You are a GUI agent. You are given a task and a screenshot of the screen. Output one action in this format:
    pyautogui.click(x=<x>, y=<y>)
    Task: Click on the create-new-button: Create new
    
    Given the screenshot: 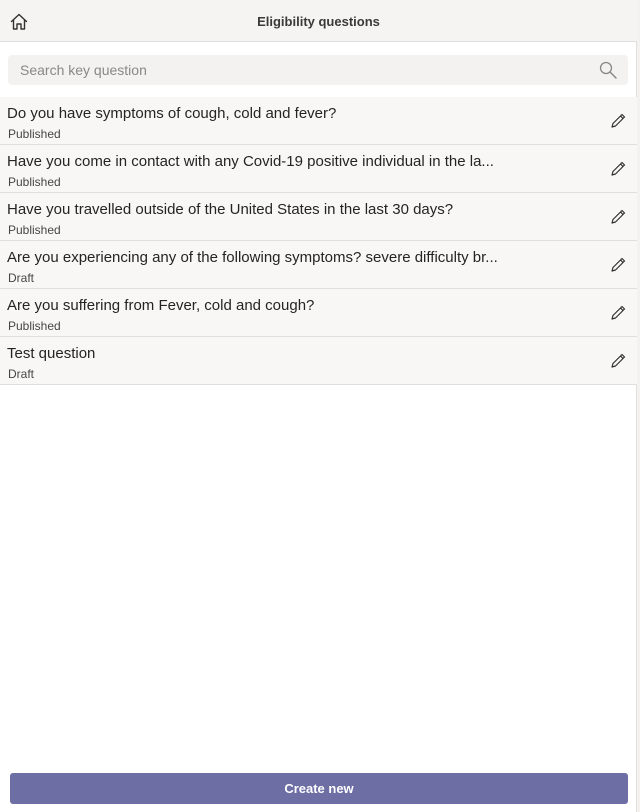 What is the action you would take?
    pyautogui.click(x=319, y=788)
    